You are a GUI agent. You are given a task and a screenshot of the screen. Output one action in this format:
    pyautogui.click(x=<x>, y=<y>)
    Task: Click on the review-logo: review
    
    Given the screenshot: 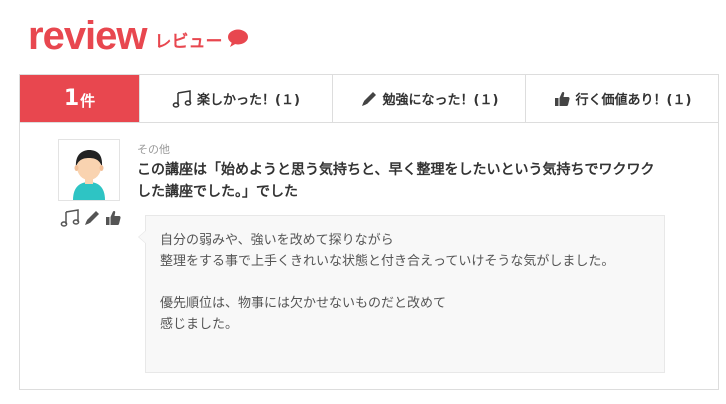 What is the action you would take?
    pyautogui.click(x=88, y=36)
    